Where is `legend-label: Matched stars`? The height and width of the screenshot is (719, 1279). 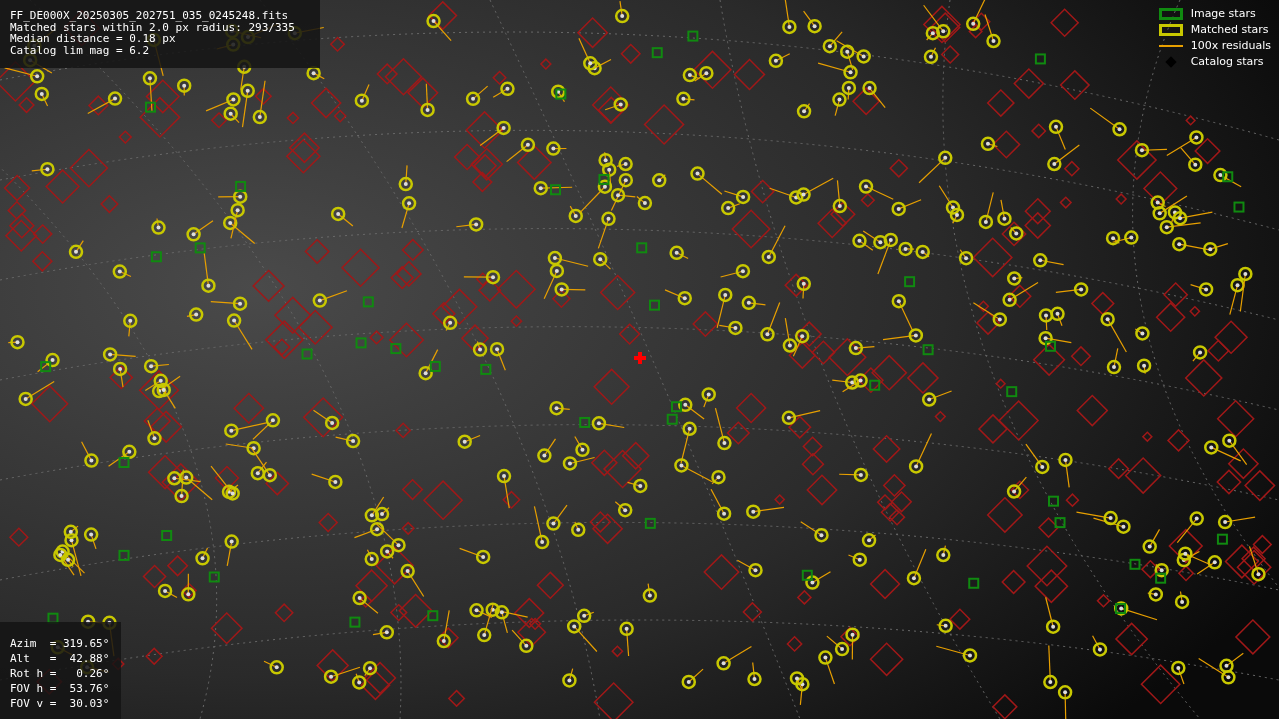
legend-label: Matched stars is located at coordinates (1229, 29).